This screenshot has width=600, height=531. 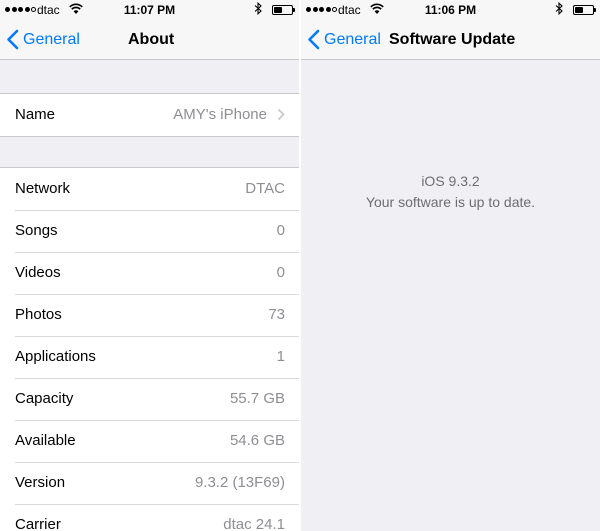 I want to click on row-value: 9.3.2 (13F69), so click(x=239, y=482).